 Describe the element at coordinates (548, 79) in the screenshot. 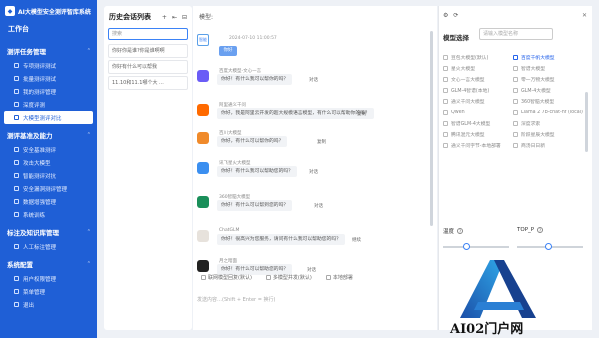

I see `model-checkbox: 零一万物大模型` at that location.